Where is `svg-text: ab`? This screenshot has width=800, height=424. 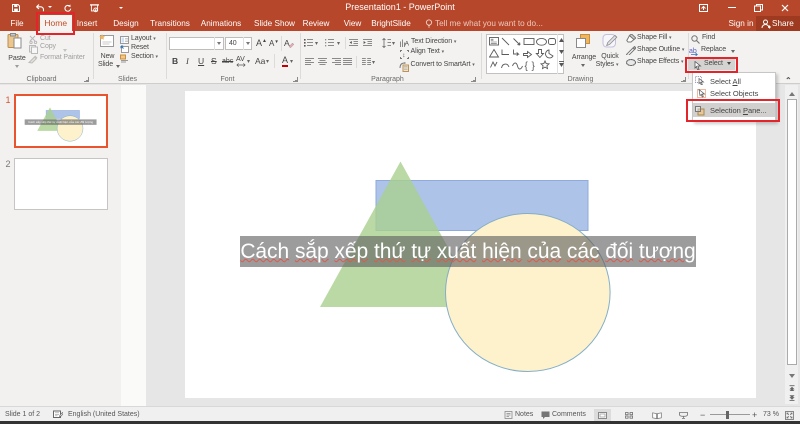
svg-text: ab is located at coordinates (693, 51).